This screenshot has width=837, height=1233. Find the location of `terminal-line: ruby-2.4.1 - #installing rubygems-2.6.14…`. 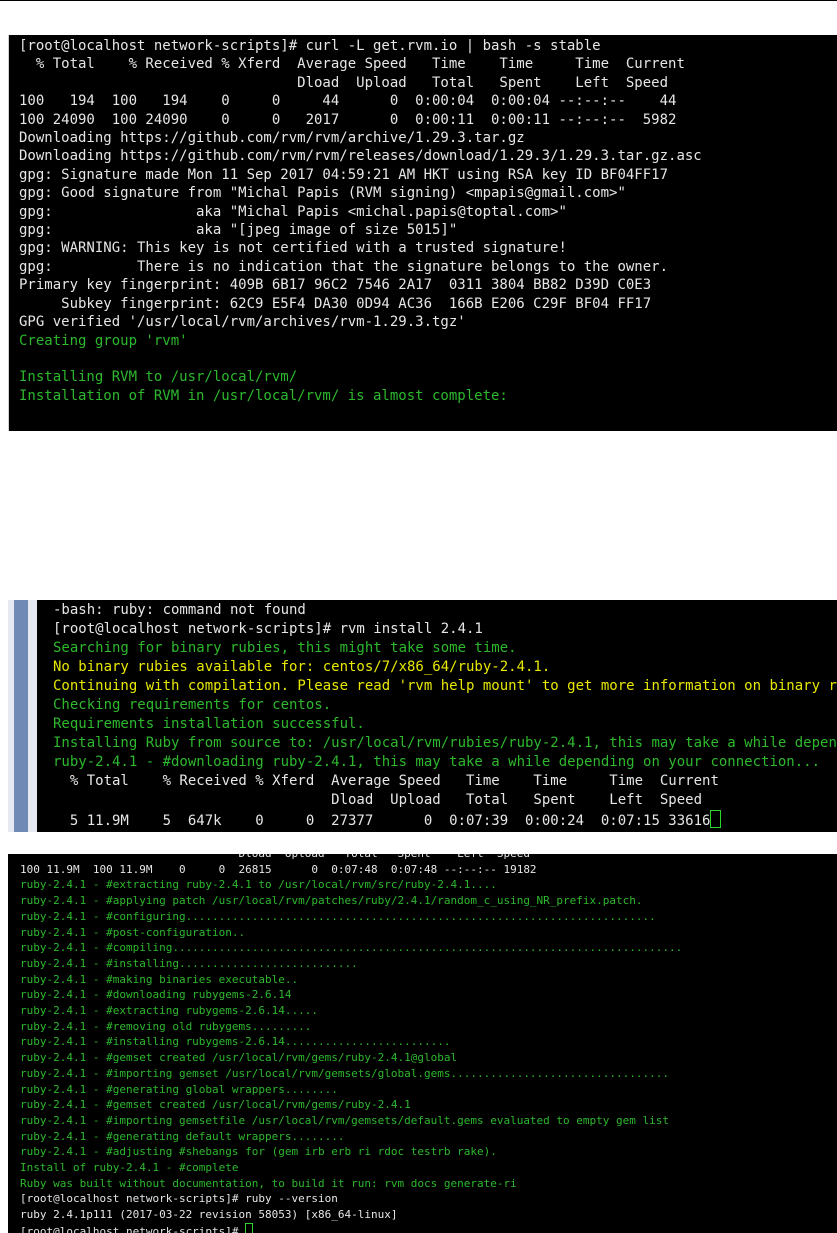

terminal-line: ruby-2.4.1 - #installing rubygems-2.6.14… is located at coordinates (235, 1042).